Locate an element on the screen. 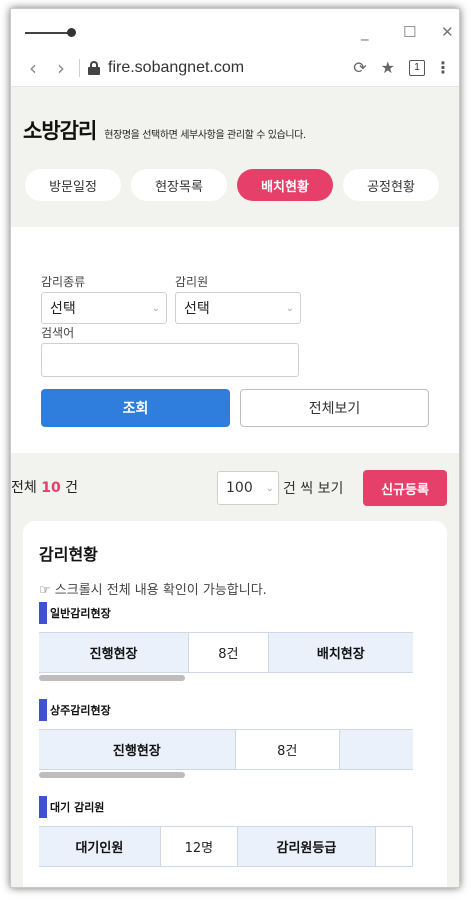 The width and height of the screenshot is (471, 900). tab-count-icon: 1 is located at coordinates (417, 67).